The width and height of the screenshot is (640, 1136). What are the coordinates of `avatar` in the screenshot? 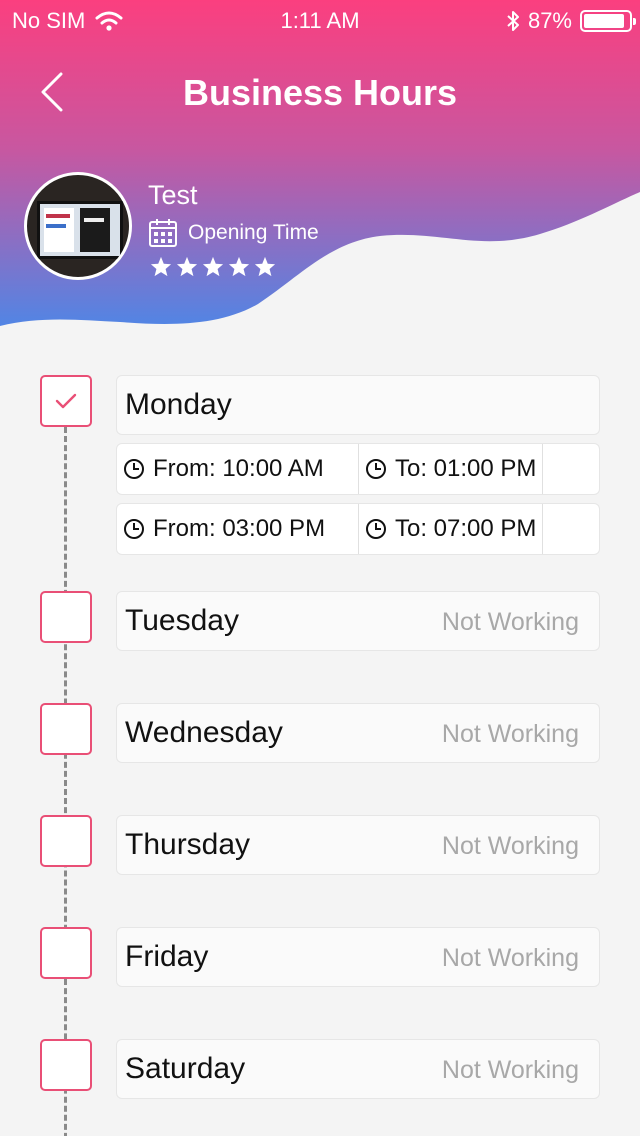 It's located at (78, 226).